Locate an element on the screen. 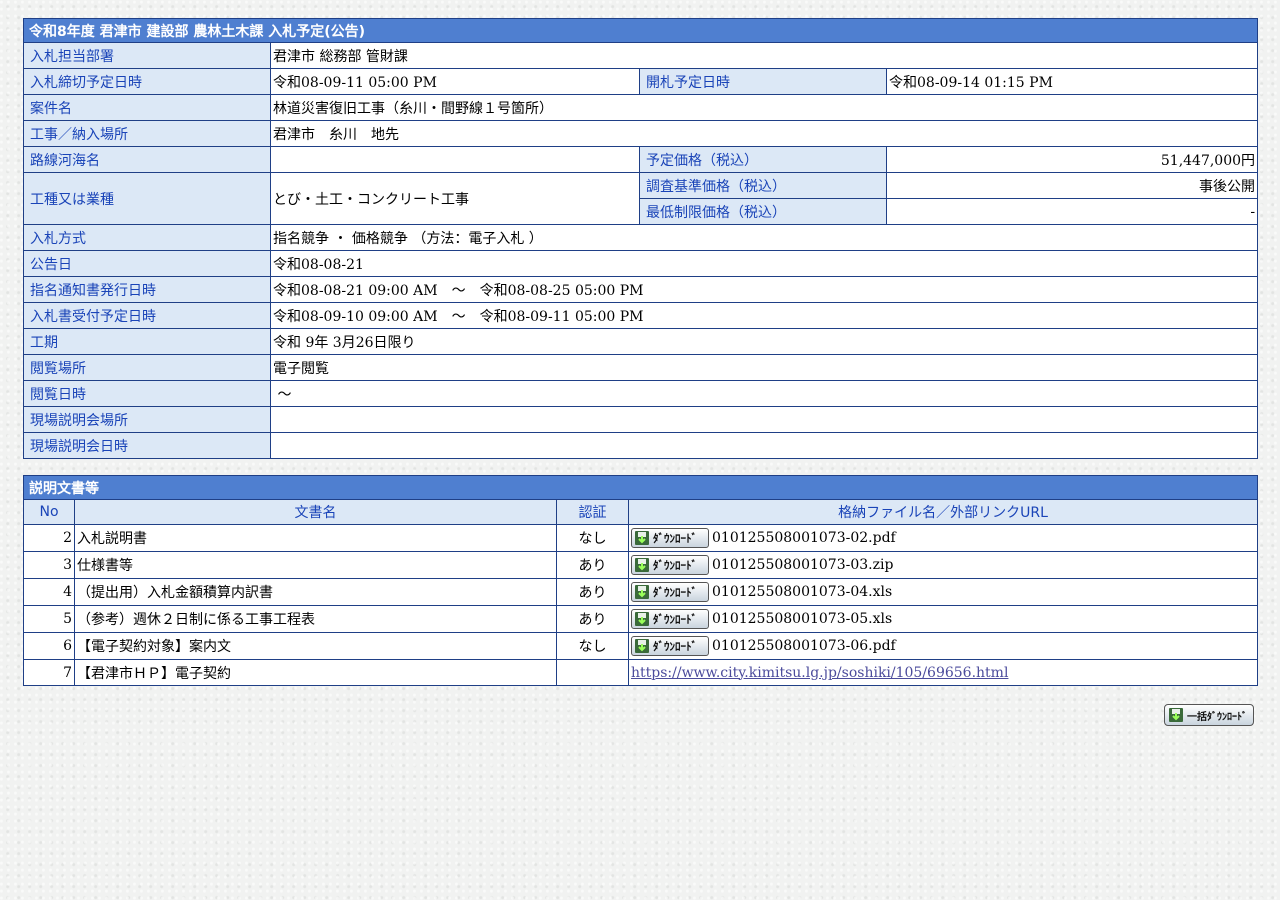 This screenshot has height=900, width=1280. dept-label: 入札担当部署 is located at coordinates (147, 55).